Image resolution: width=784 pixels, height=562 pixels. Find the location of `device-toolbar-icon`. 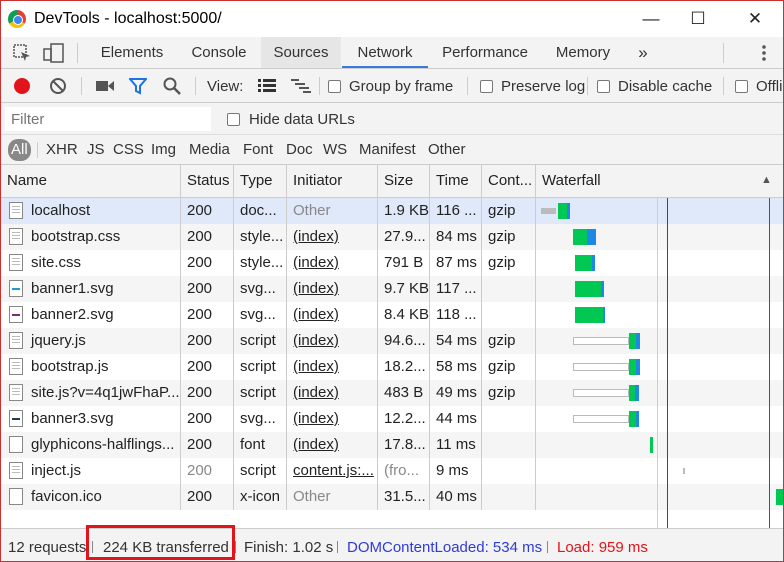

device-toolbar-icon is located at coordinates (54, 53).